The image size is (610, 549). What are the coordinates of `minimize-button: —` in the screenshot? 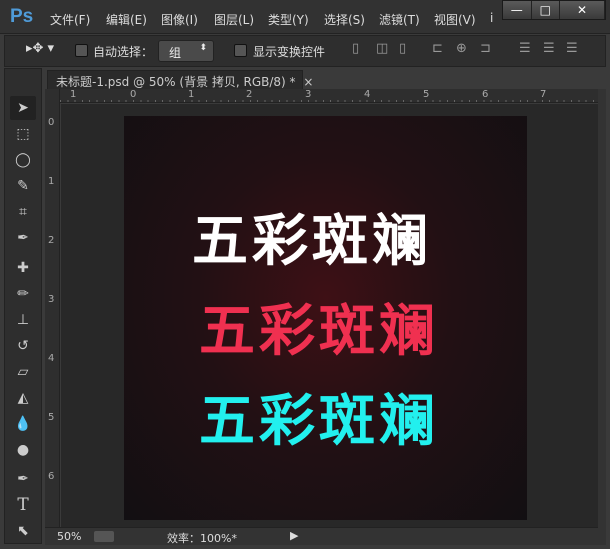 It's located at (517, 10).